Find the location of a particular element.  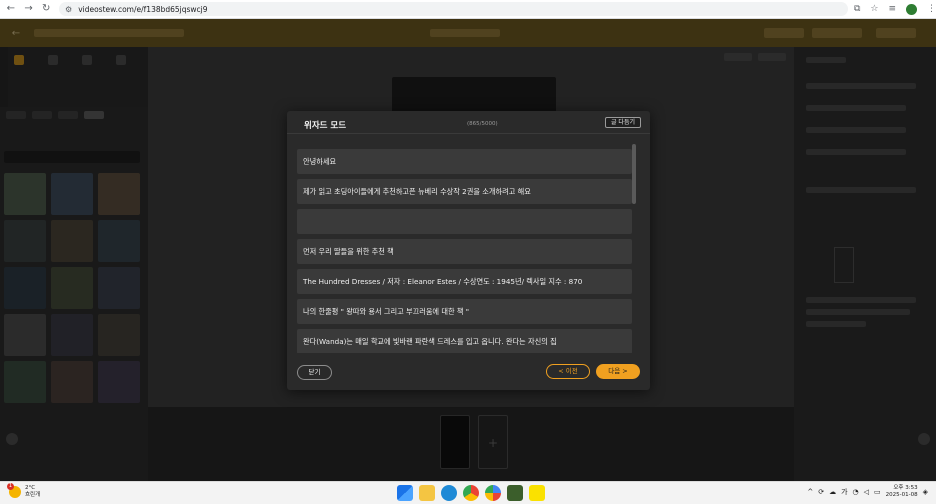

notification-badge: 1 is located at coordinates (10, 486).